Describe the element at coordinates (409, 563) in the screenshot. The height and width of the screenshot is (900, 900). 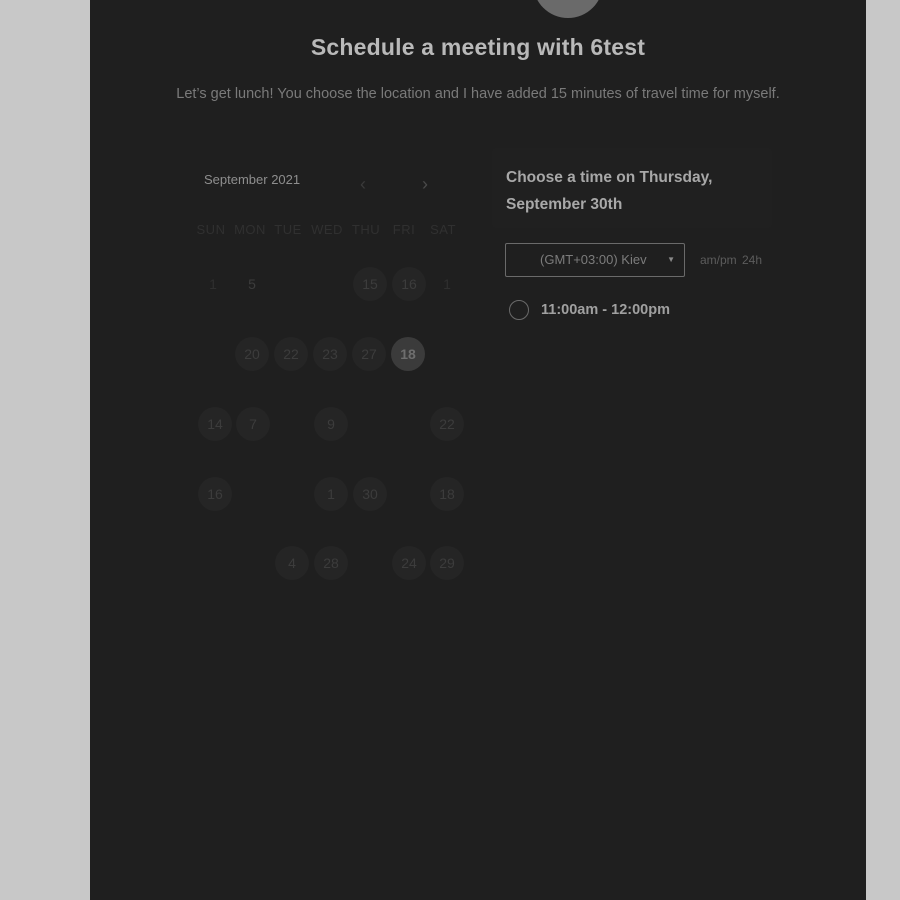
I see `calendar-day: 24` at that location.